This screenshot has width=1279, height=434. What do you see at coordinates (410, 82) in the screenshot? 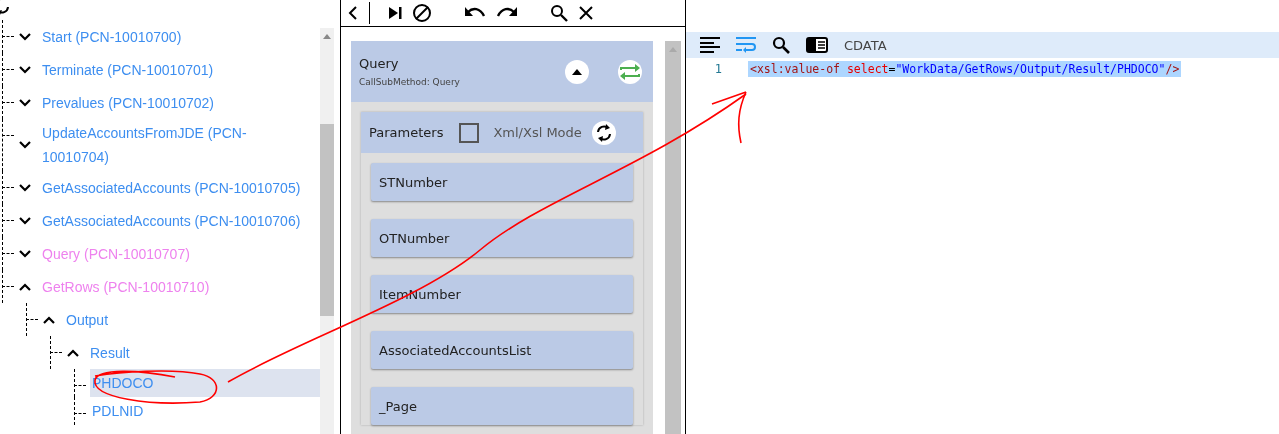
I see `activity-subtitle: CallSubMethod: Query` at bounding box center [410, 82].